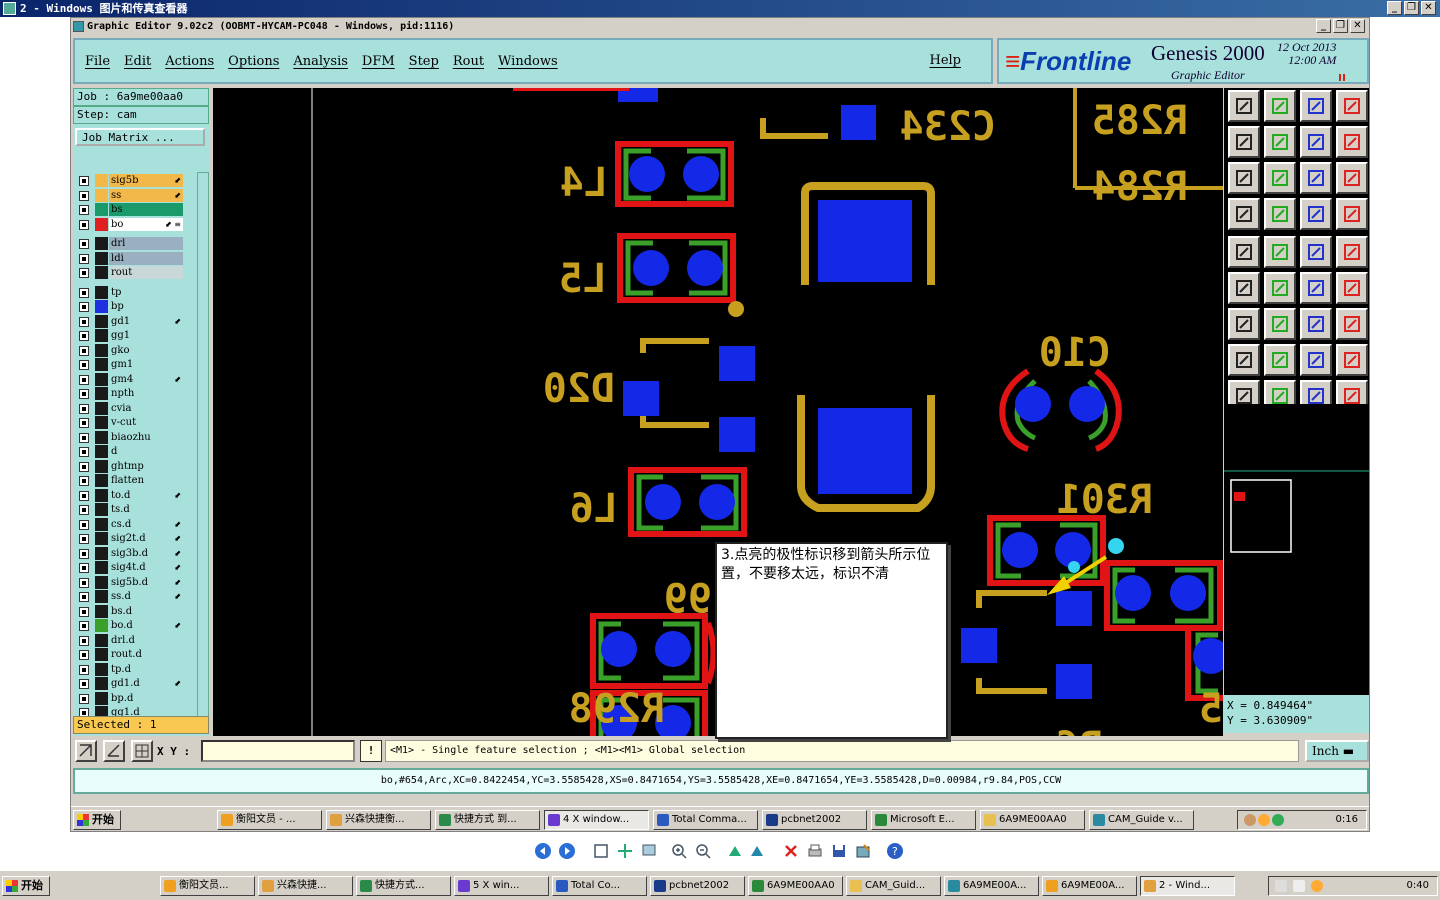 The height and width of the screenshot is (900, 1440). I want to click on menu-analysis: Analysis, so click(320, 61).